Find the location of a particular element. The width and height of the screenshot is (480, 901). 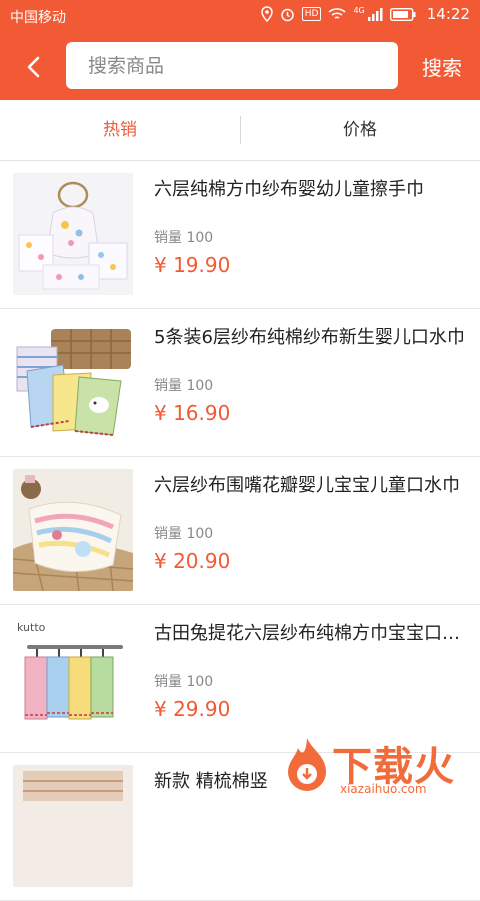

status-bar: 中国移动 HD 4G 14:22 is located at coordinates (240, 16).